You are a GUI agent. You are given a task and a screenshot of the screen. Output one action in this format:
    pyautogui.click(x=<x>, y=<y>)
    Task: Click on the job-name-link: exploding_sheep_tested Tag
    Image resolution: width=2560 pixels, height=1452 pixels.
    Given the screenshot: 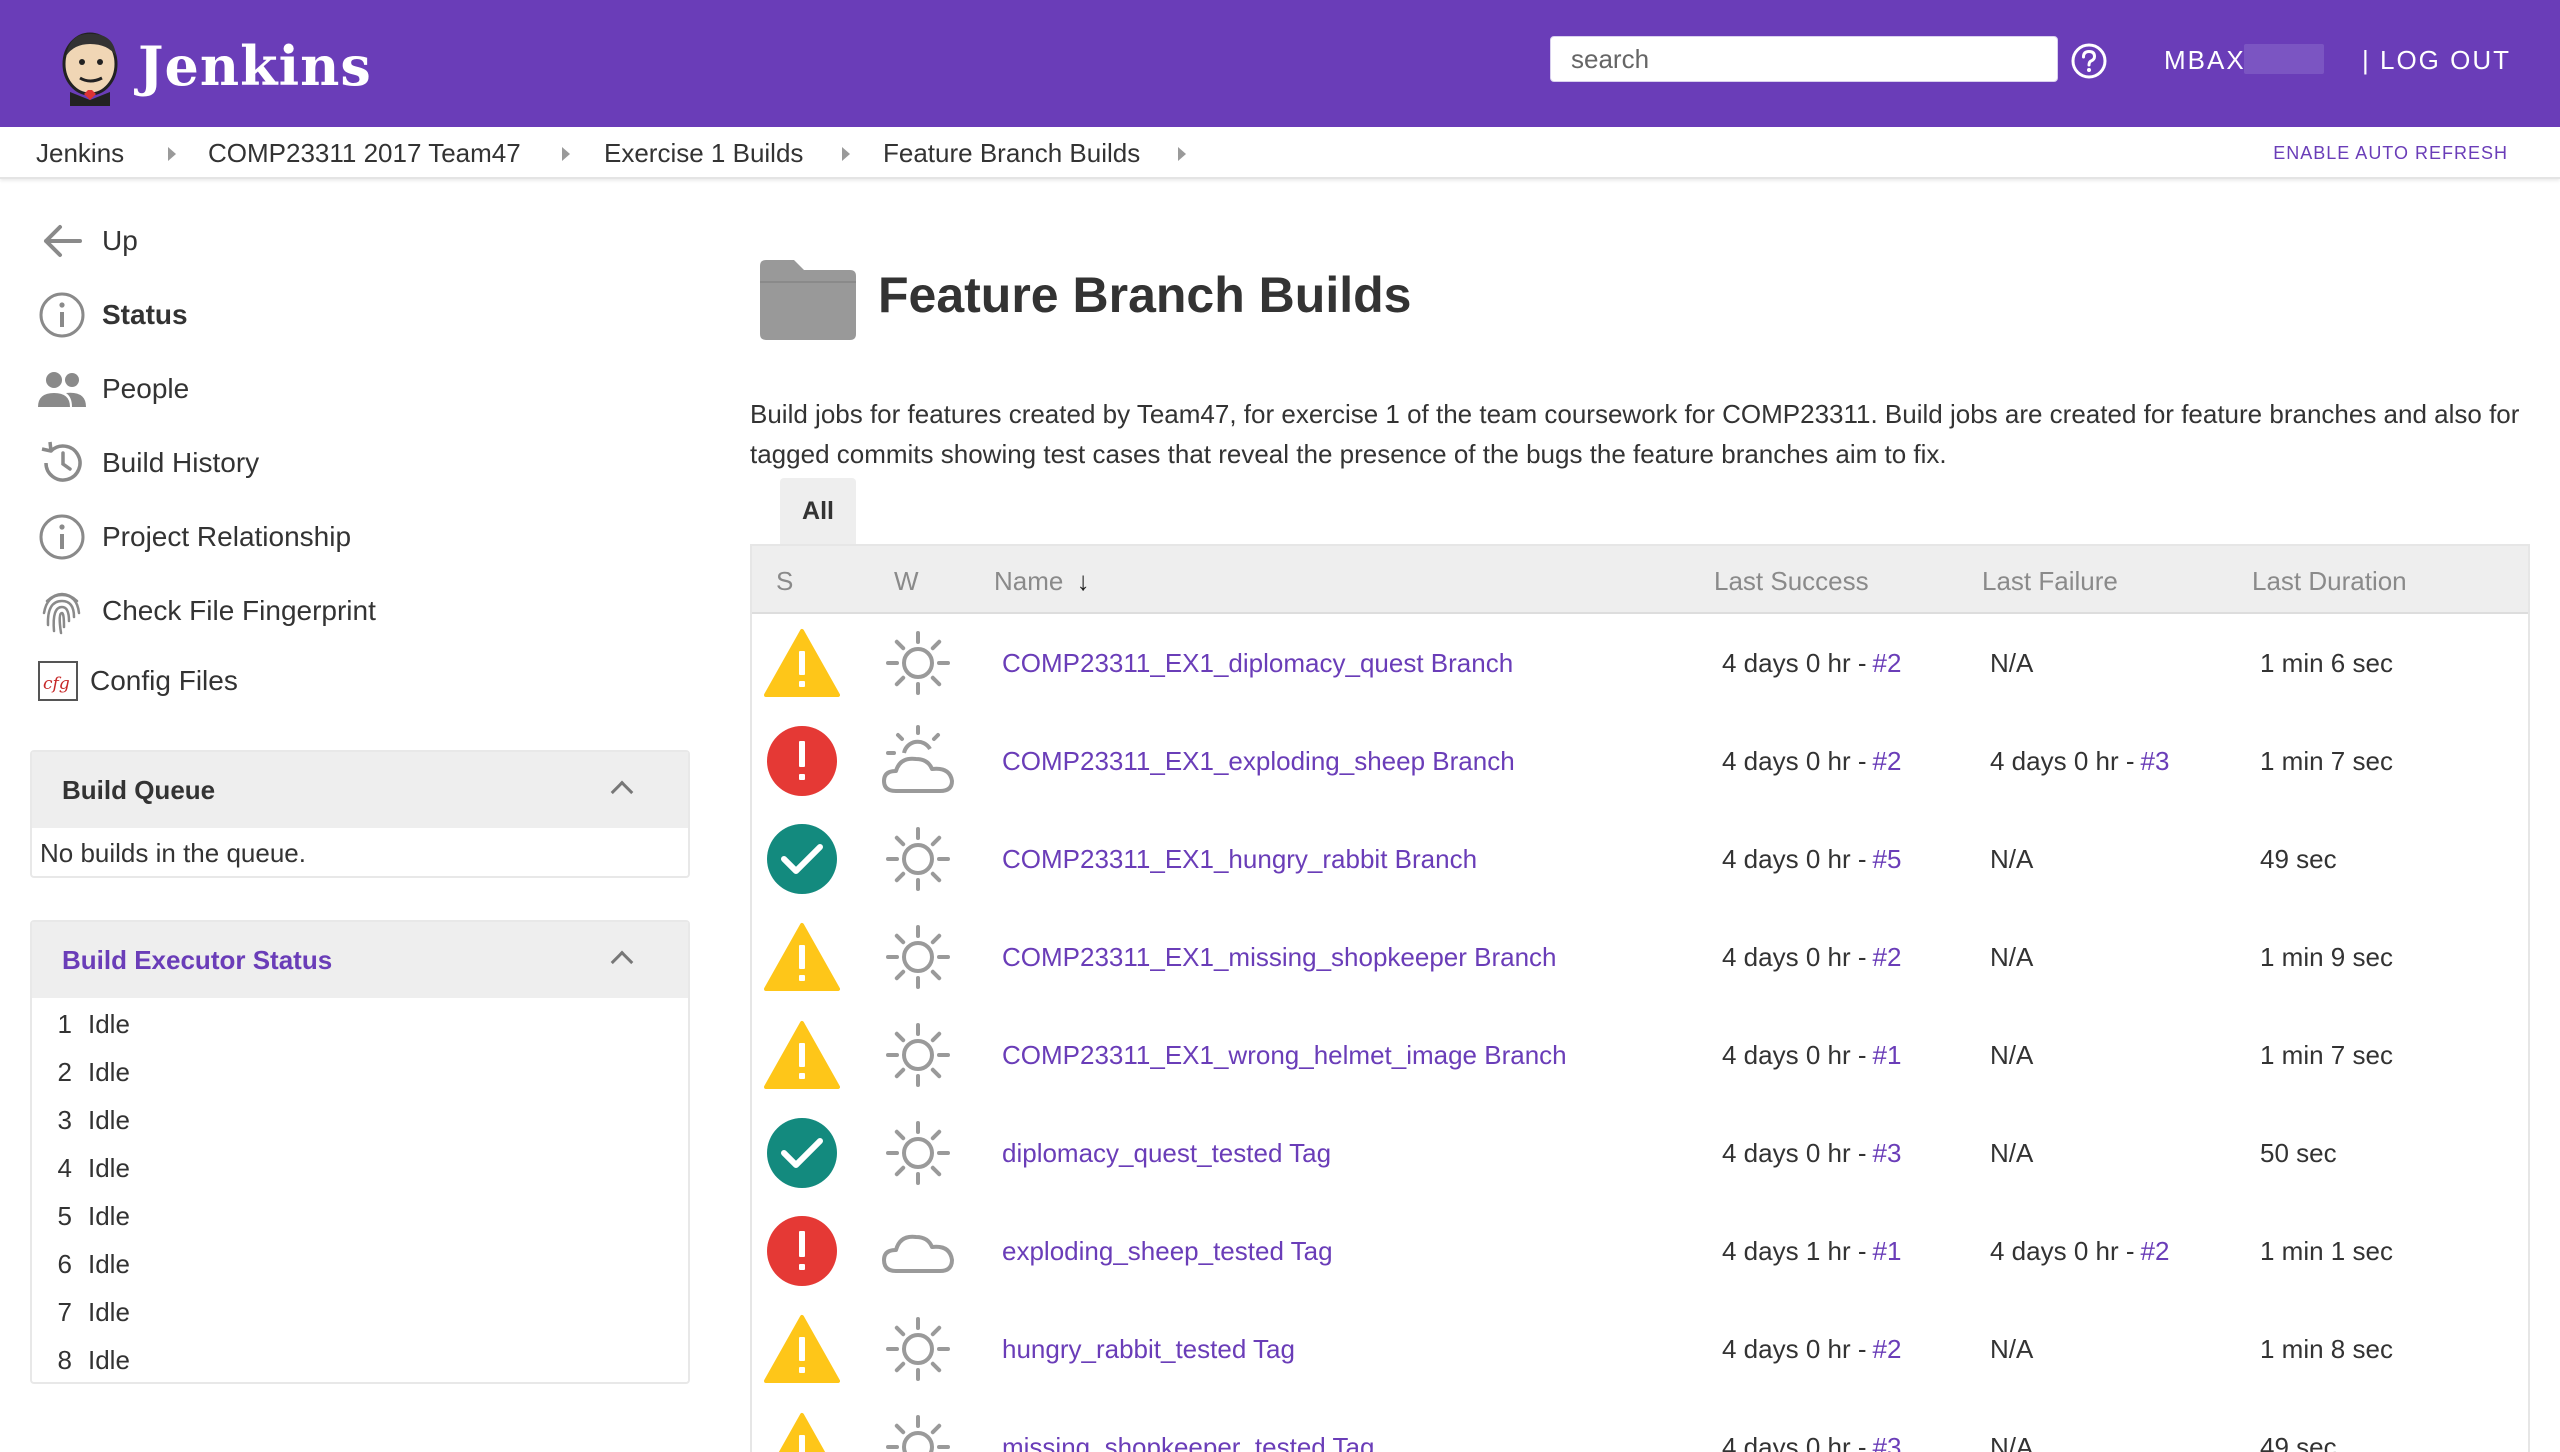 What is the action you would take?
    pyautogui.click(x=1167, y=1251)
    